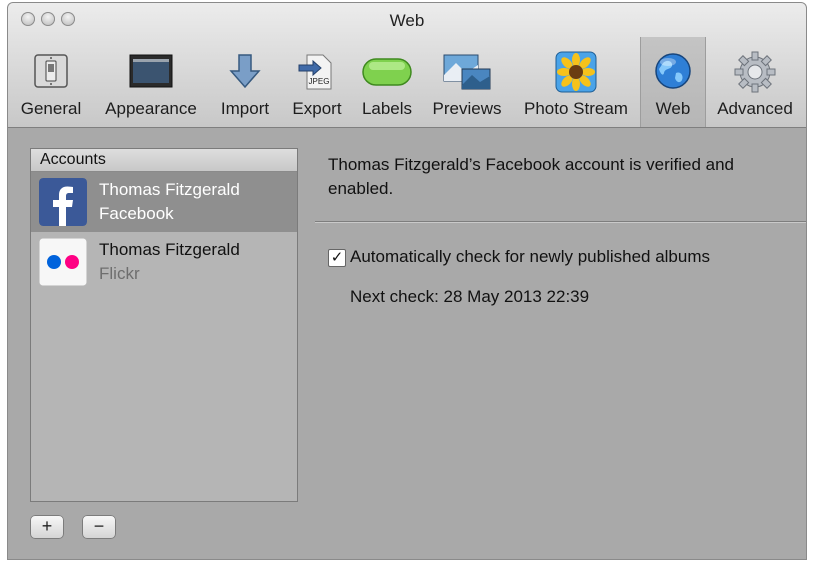 The width and height of the screenshot is (814, 561). Describe the element at coordinates (119, 273) in the screenshot. I see `account-service: Flickr` at that location.